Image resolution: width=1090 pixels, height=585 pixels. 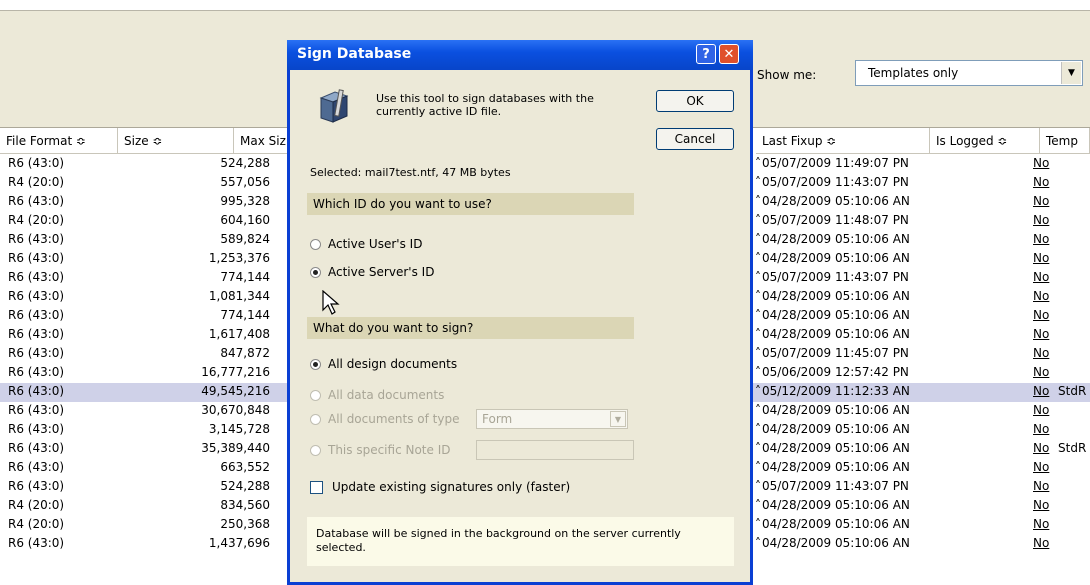 What do you see at coordinates (835, 353) in the screenshot?
I see `cell-last-fixup: 05/07/2009 11:45:07 PN` at bounding box center [835, 353].